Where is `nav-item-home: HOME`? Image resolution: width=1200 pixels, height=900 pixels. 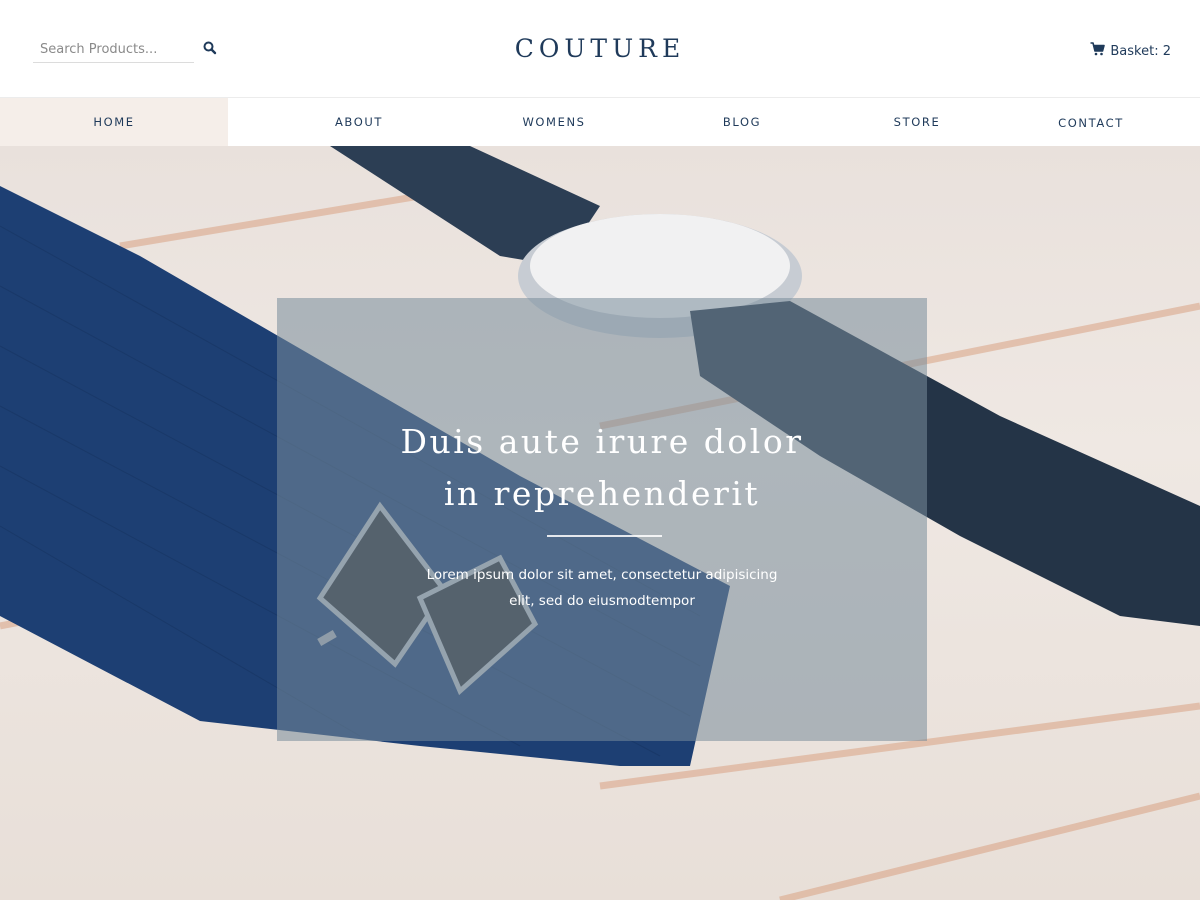 nav-item-home: HOME is located at coordinates (114, 122).